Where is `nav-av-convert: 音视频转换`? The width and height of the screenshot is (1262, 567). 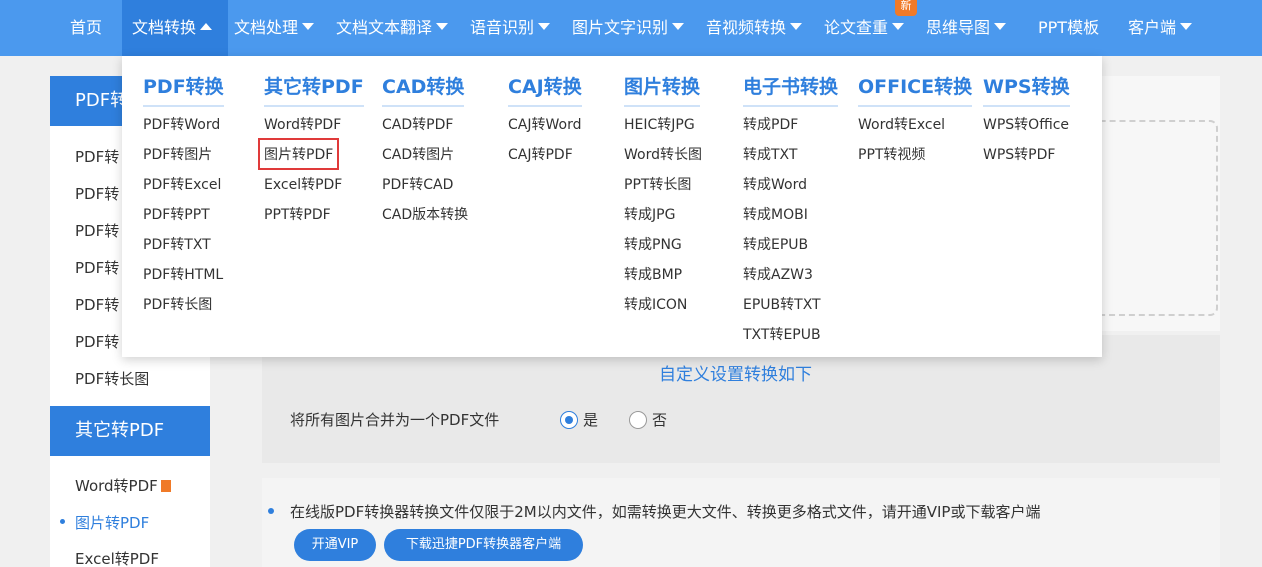 nav-av-convert: 音视频转换 is located at coordinates (754, 28).